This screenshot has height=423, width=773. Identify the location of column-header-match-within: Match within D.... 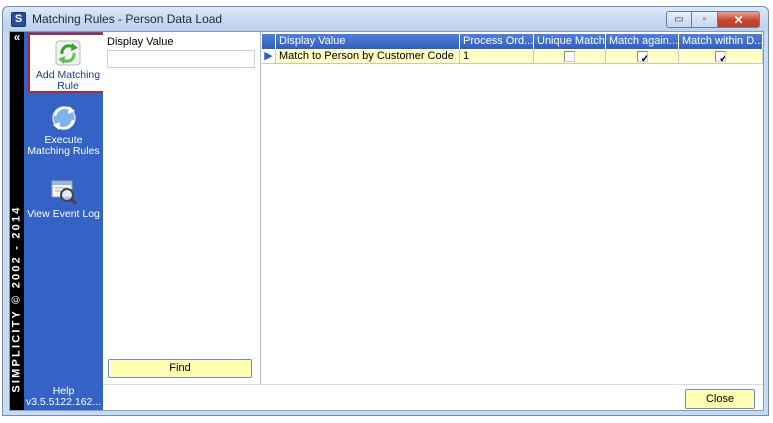
(721, 41).